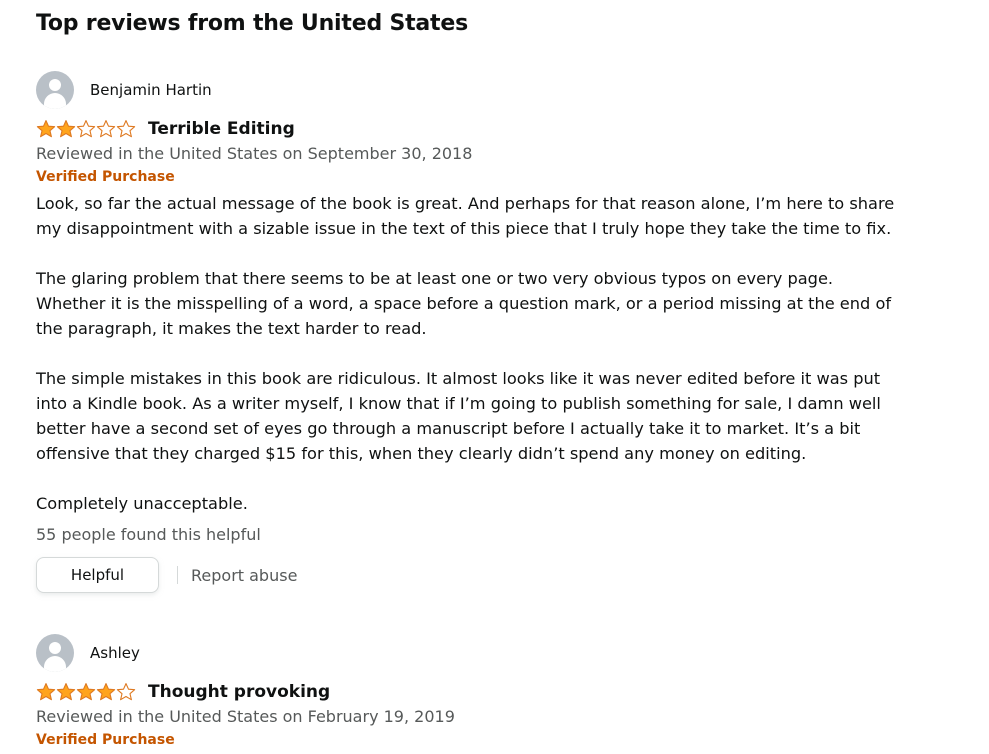 The width and height of the screenshot is (989, 754). I want to click on helpful-count: 55 people found this helpful, so click(148, 534).